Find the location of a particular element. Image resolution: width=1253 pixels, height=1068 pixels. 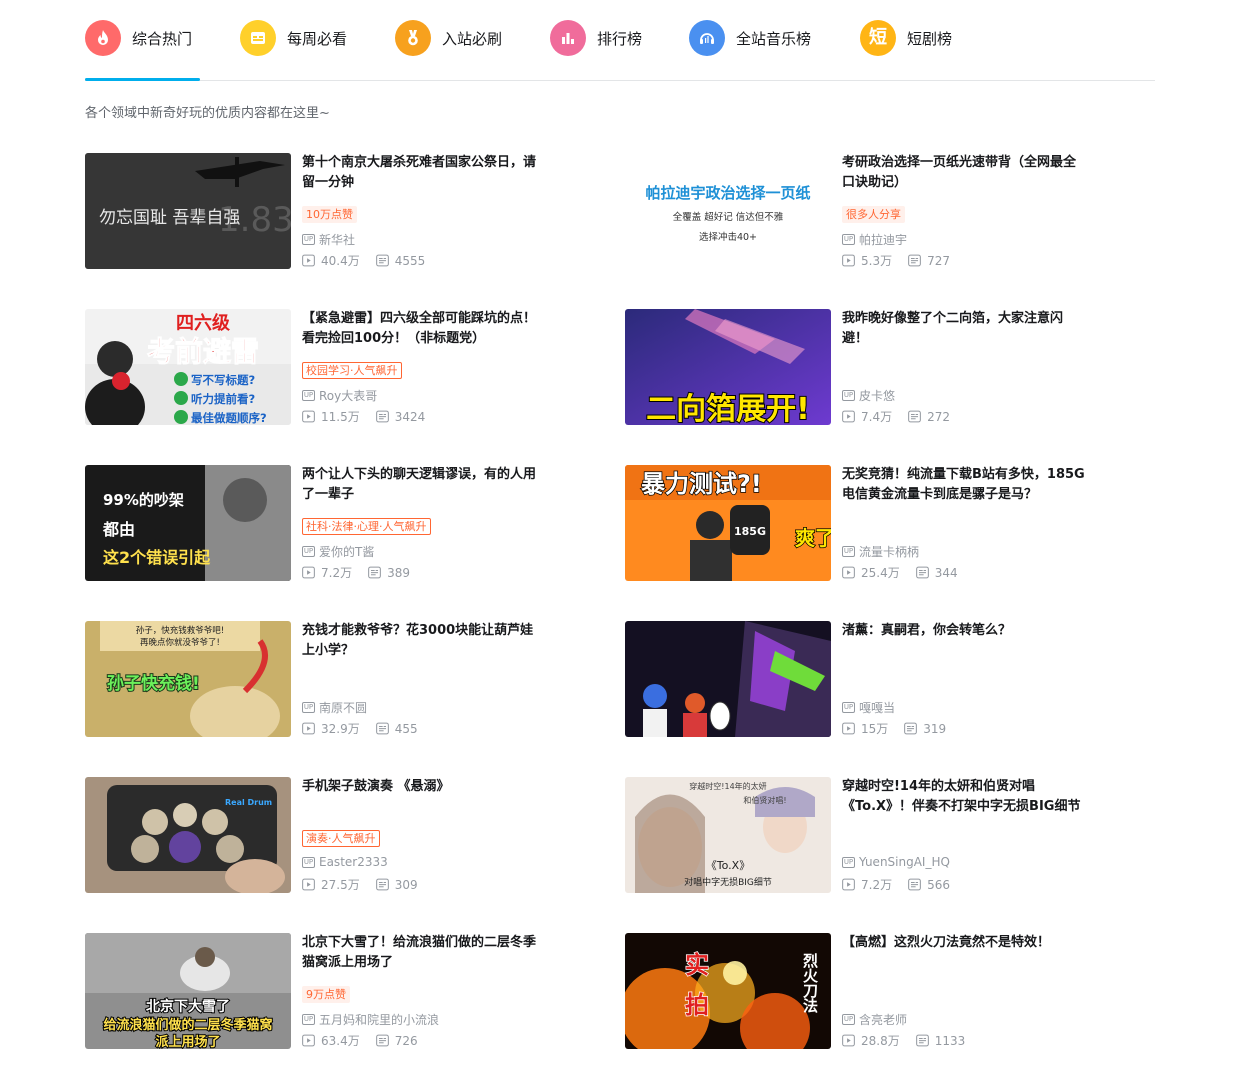

video-stats: 15万 319 is located at coordinates (902, 728).